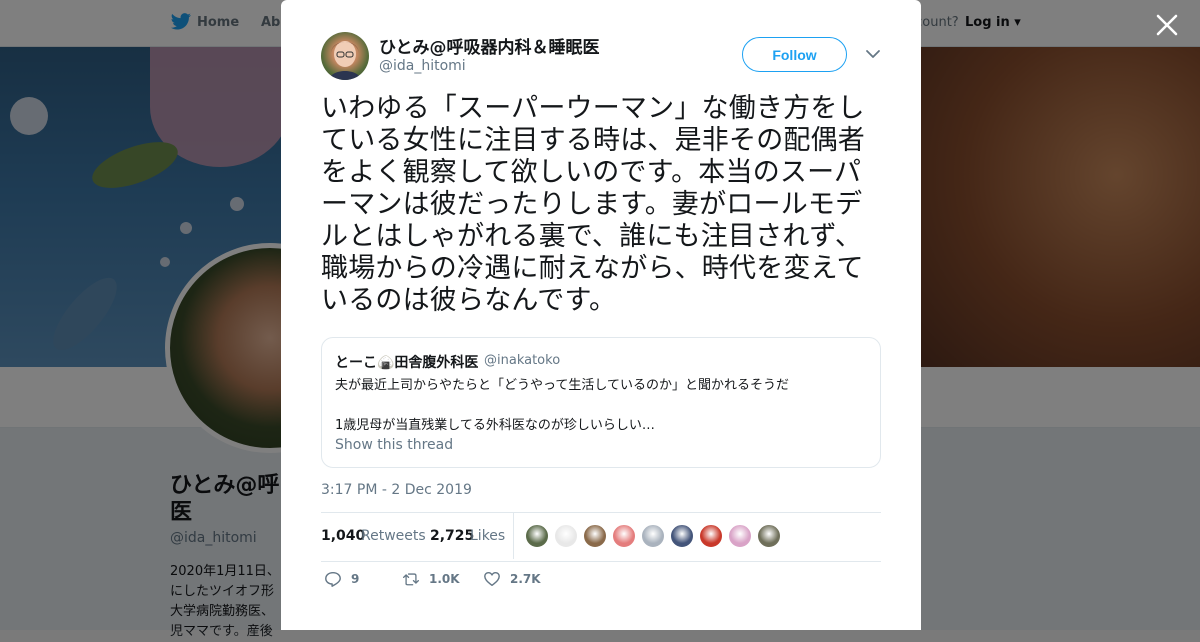 The image size is (1200, 642). I want to click on follow-button: Follow, so click(794, 54).